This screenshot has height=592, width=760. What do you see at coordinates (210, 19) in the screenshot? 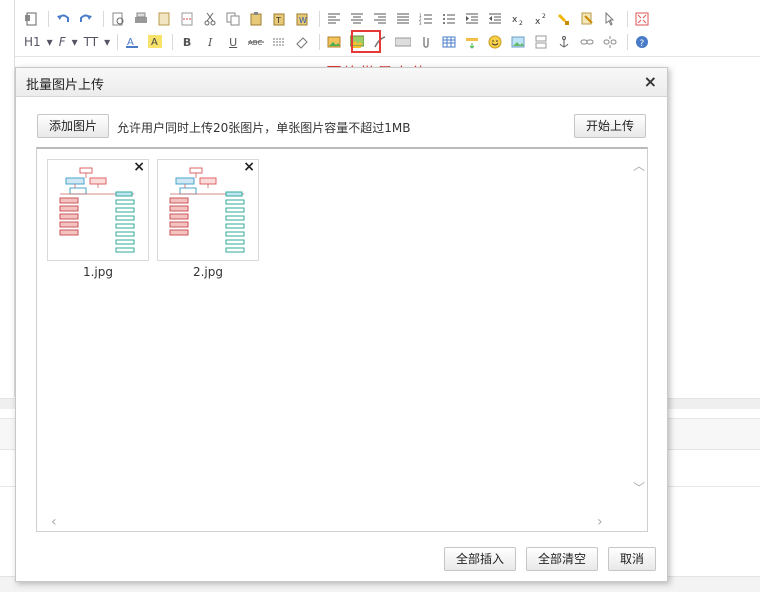
I see `cut-icon` at bounding box center [210, 19].